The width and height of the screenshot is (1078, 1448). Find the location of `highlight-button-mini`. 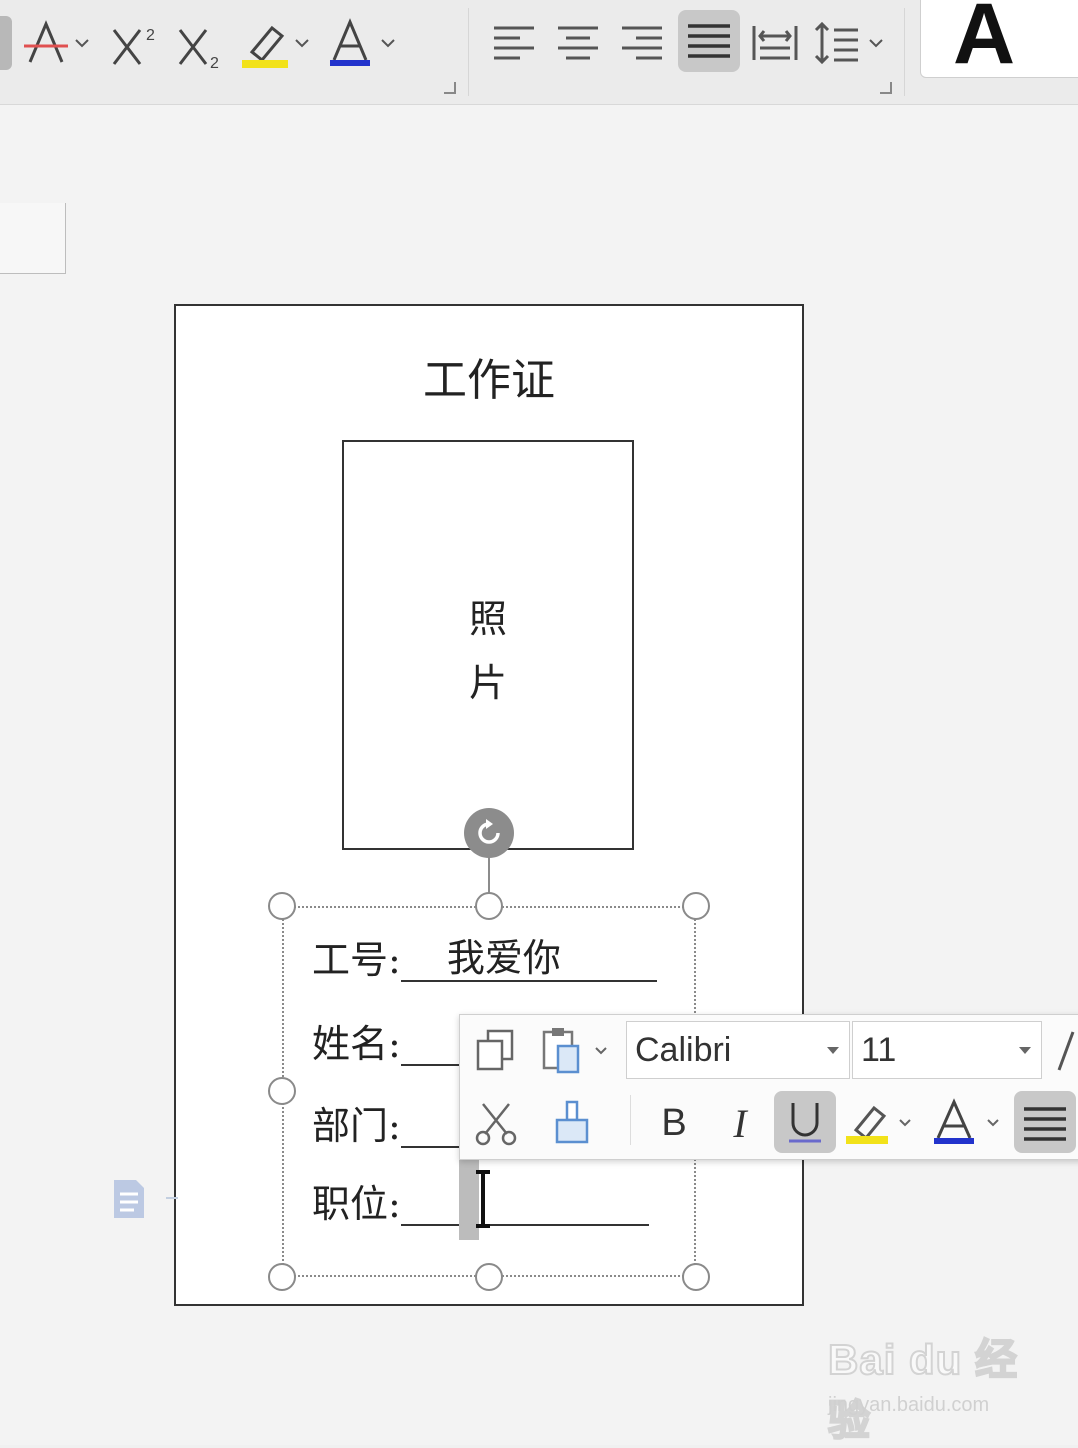

highlight-button-mini is located at coordinates (881, 1123).